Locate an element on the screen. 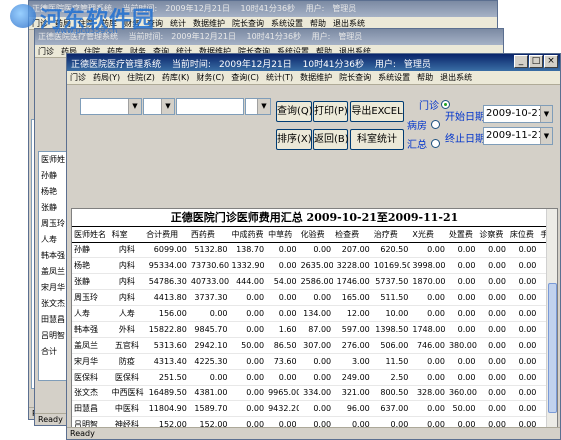 This screenshot has width=561, height=440. print-button: 打印(P) is located at coordinates (330, 111).